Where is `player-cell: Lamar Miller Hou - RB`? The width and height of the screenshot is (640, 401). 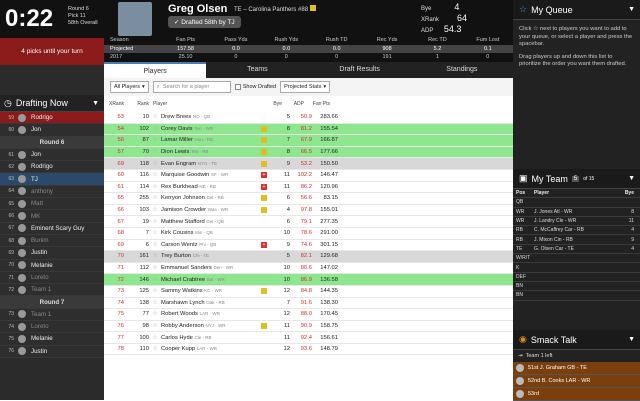
player-cell: Lamar Miller Hou - RB is located at coordinates (211, 140).